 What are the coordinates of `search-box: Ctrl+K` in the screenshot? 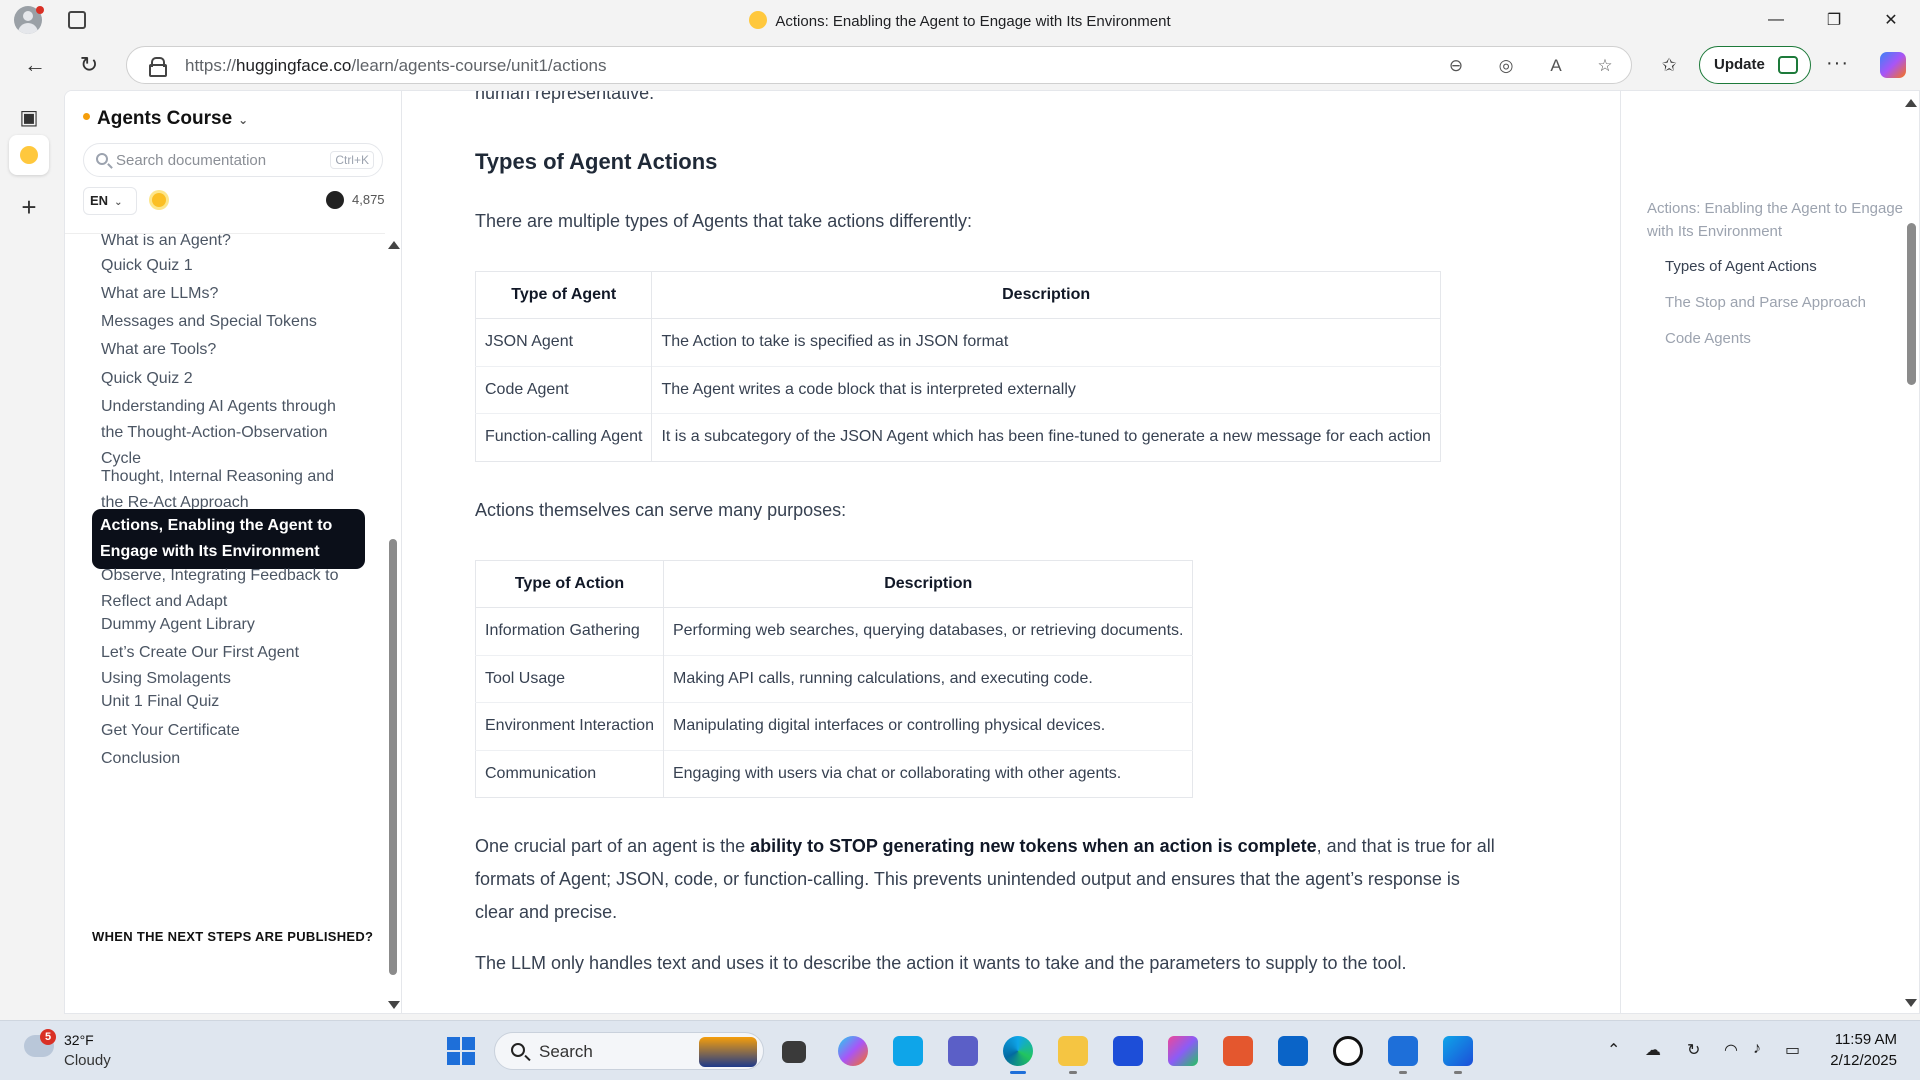 It's located at (233, 160).